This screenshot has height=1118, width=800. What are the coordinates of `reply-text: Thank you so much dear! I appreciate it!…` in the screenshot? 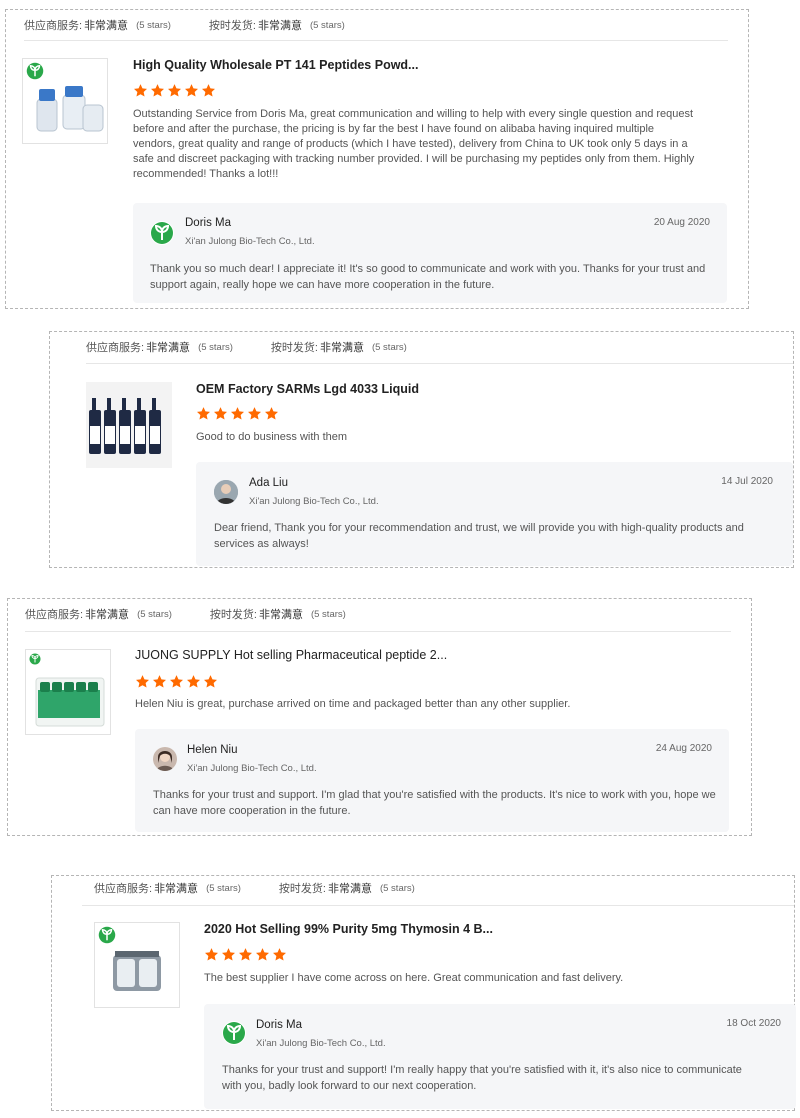 It's located at (428, 277).